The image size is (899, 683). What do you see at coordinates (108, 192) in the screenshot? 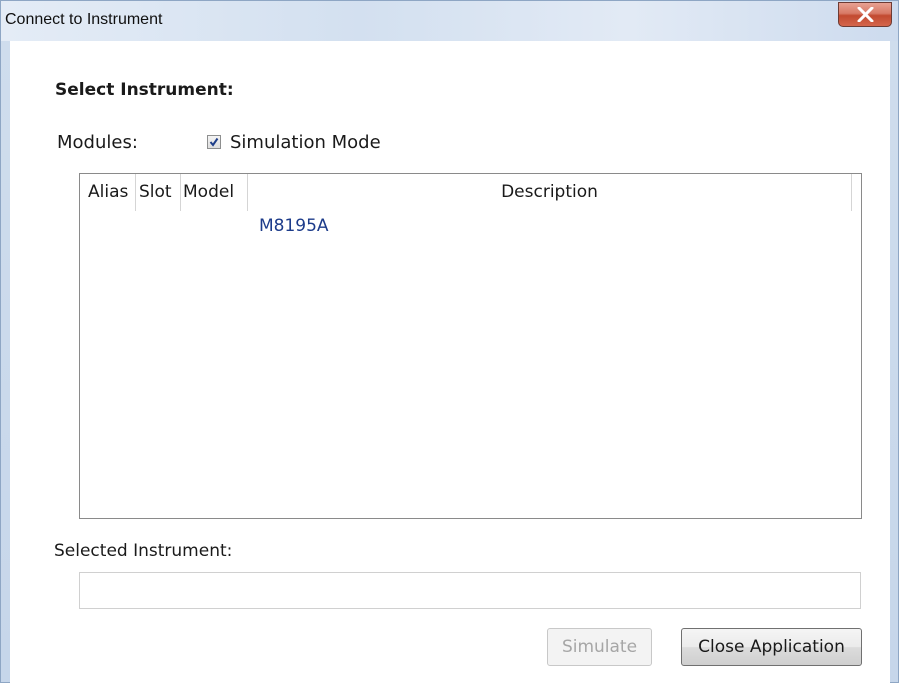
I see `column-header-alias: Alias` at bounding box center [108, 192].